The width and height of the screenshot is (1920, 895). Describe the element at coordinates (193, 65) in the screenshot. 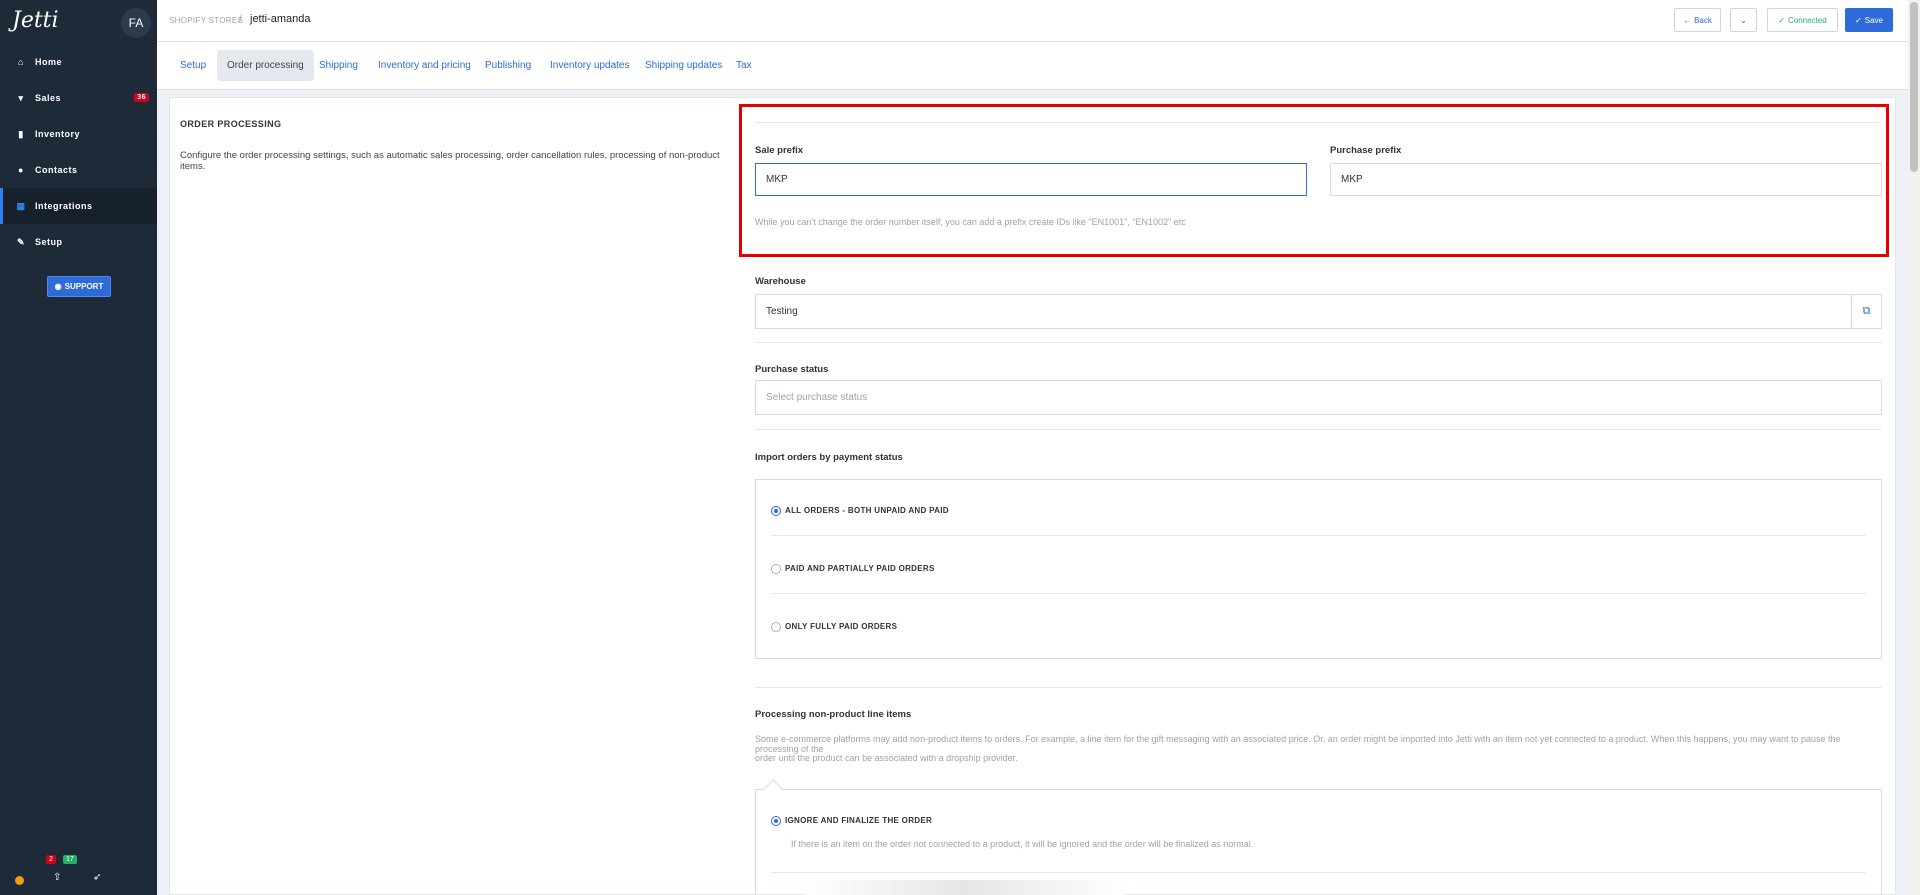

I see `tab-setup: Setup` at that location.